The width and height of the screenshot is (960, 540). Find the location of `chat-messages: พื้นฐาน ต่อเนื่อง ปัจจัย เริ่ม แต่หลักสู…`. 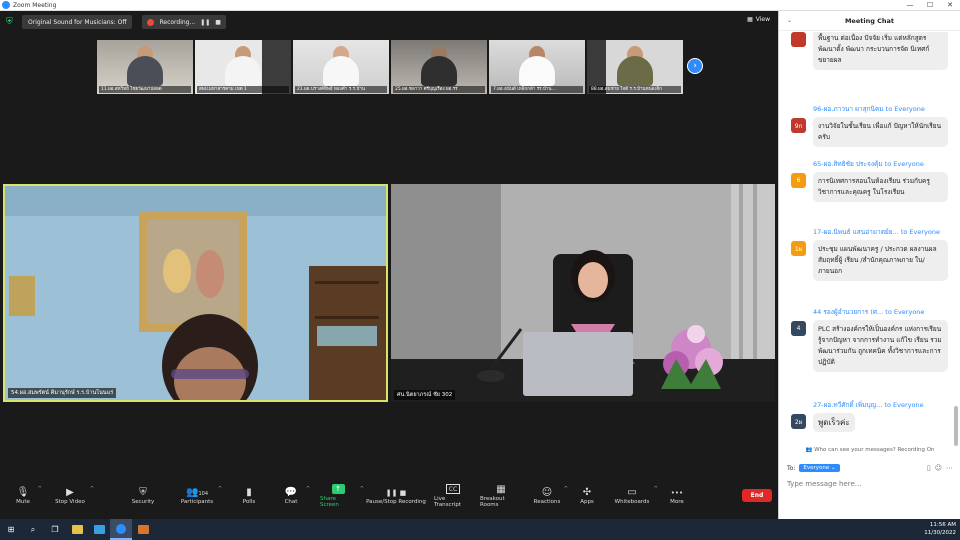

chat-messages: พื้นฐาน ต่อเนื่อง ปัจจัย เริ่ม แต่หลักสู… is located at coordinates (867, 241).